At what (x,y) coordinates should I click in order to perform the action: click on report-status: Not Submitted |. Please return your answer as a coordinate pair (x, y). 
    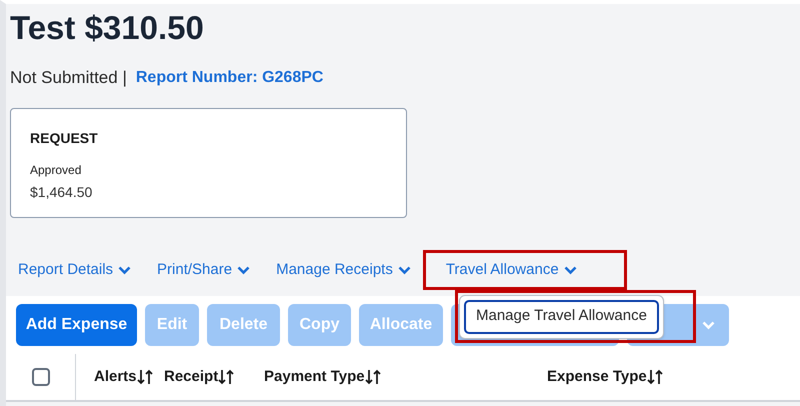
    Looking at the image, I should click on (68, 78).